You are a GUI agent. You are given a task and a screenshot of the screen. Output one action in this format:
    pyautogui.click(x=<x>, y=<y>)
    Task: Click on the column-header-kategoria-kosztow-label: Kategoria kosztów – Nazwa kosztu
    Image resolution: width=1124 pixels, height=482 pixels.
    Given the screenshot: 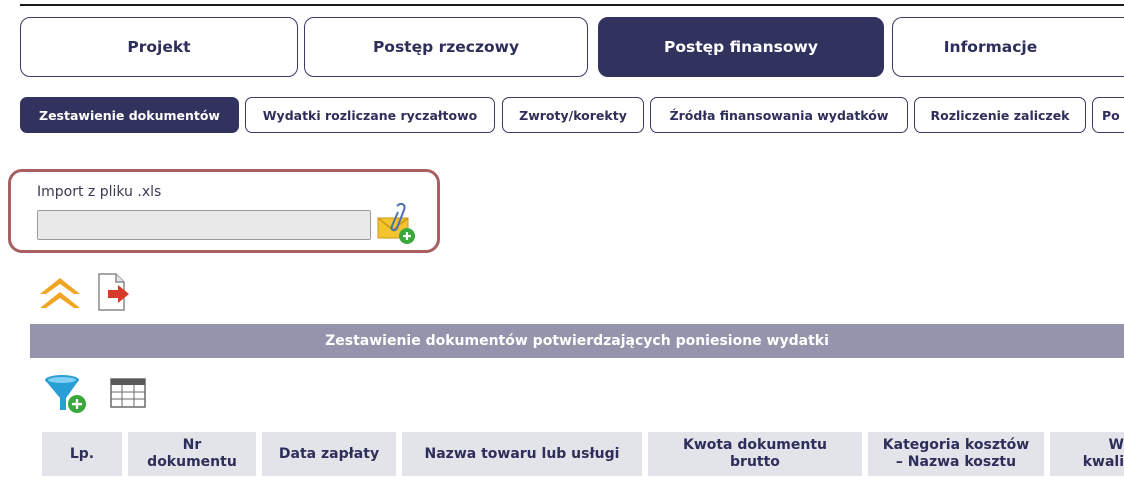 What is the action you would take?
    pyautogui.click(x=956, y=453)
    